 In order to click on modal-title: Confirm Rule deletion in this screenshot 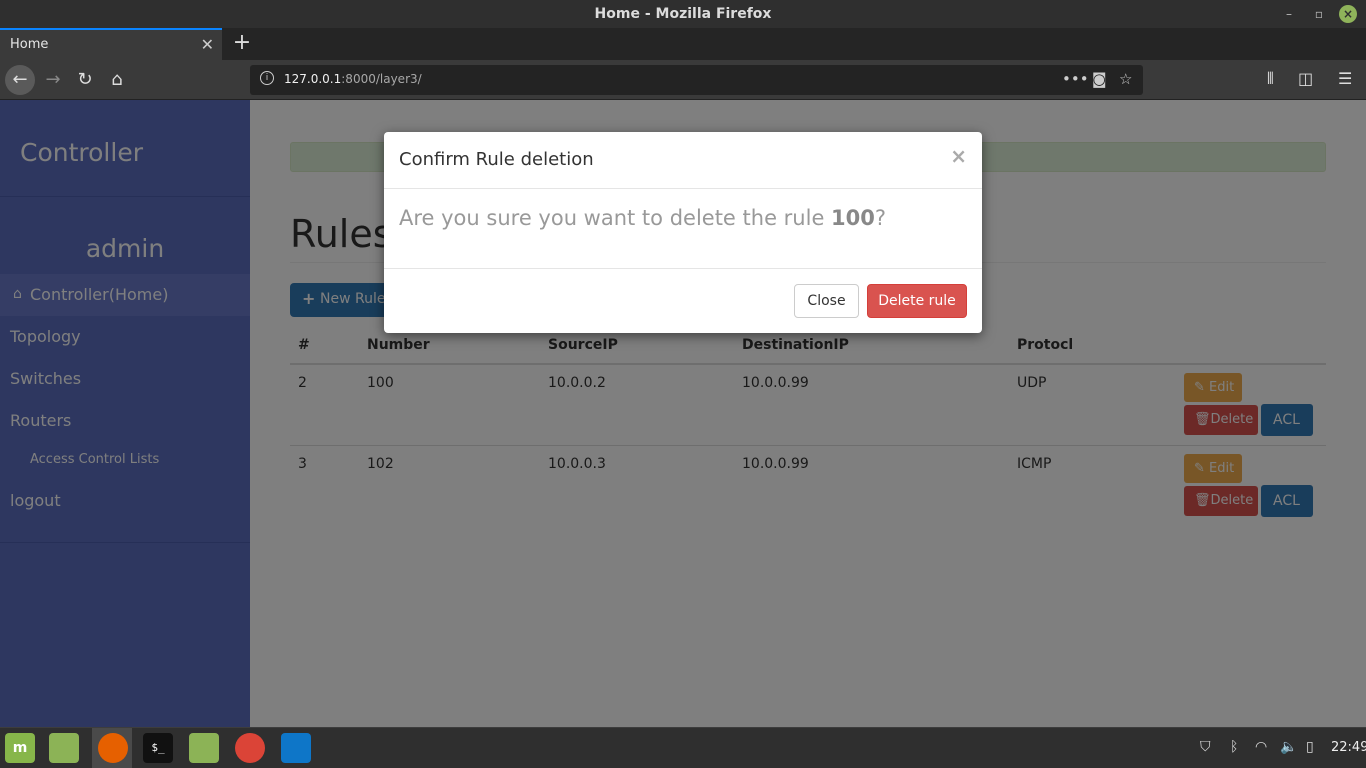, I will do `click(496, 159)`.